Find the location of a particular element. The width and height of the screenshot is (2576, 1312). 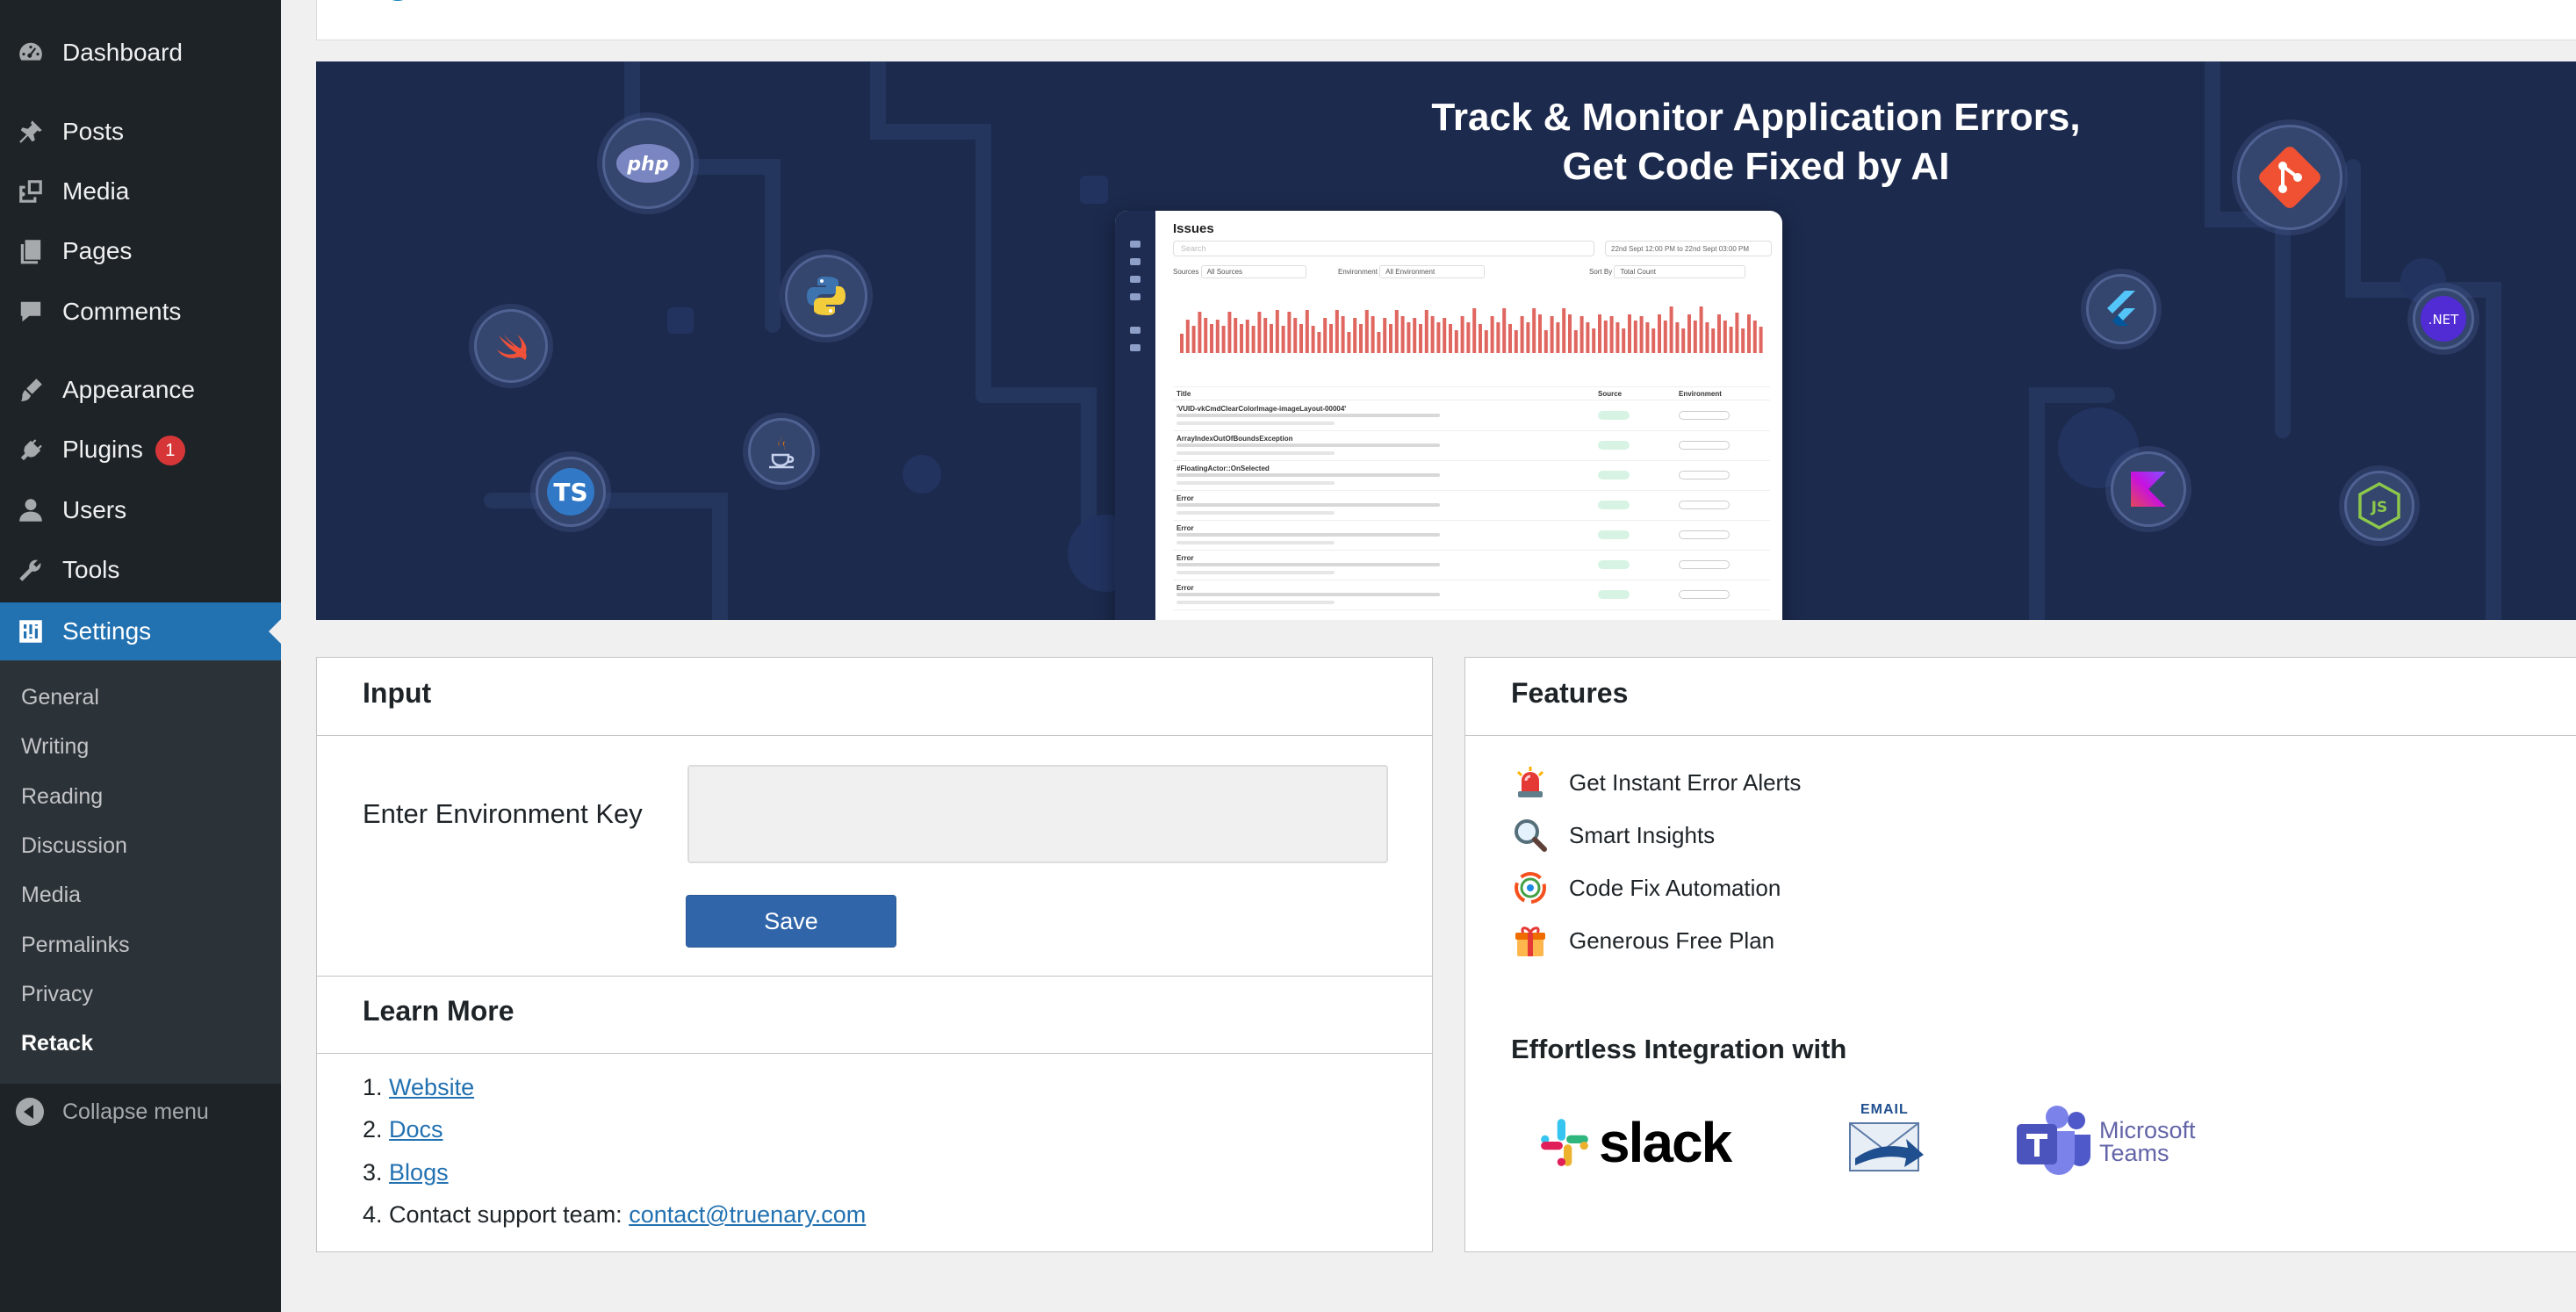

feature-item: Get Instant Error Alerts is located at coordinates (1656, 782).